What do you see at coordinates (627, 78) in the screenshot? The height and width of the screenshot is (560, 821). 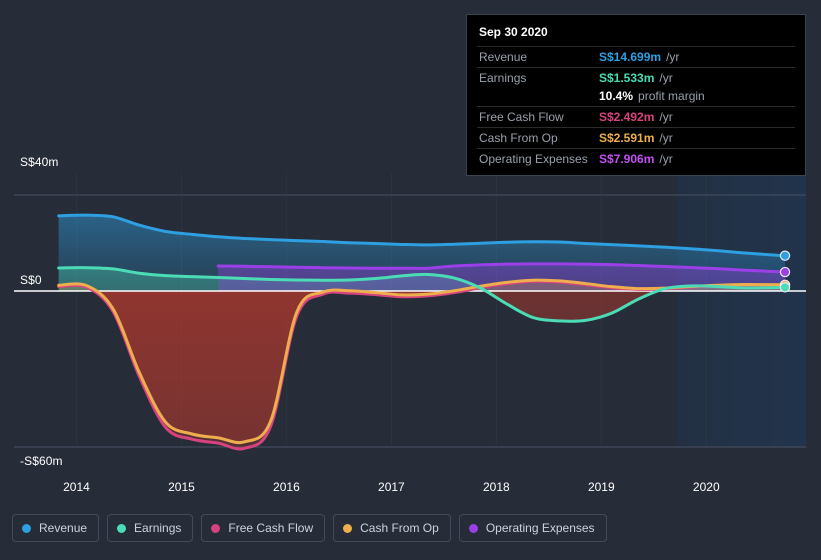 I see `tooltip-row-value: S$1.533m` at bounding box center [627, 78].